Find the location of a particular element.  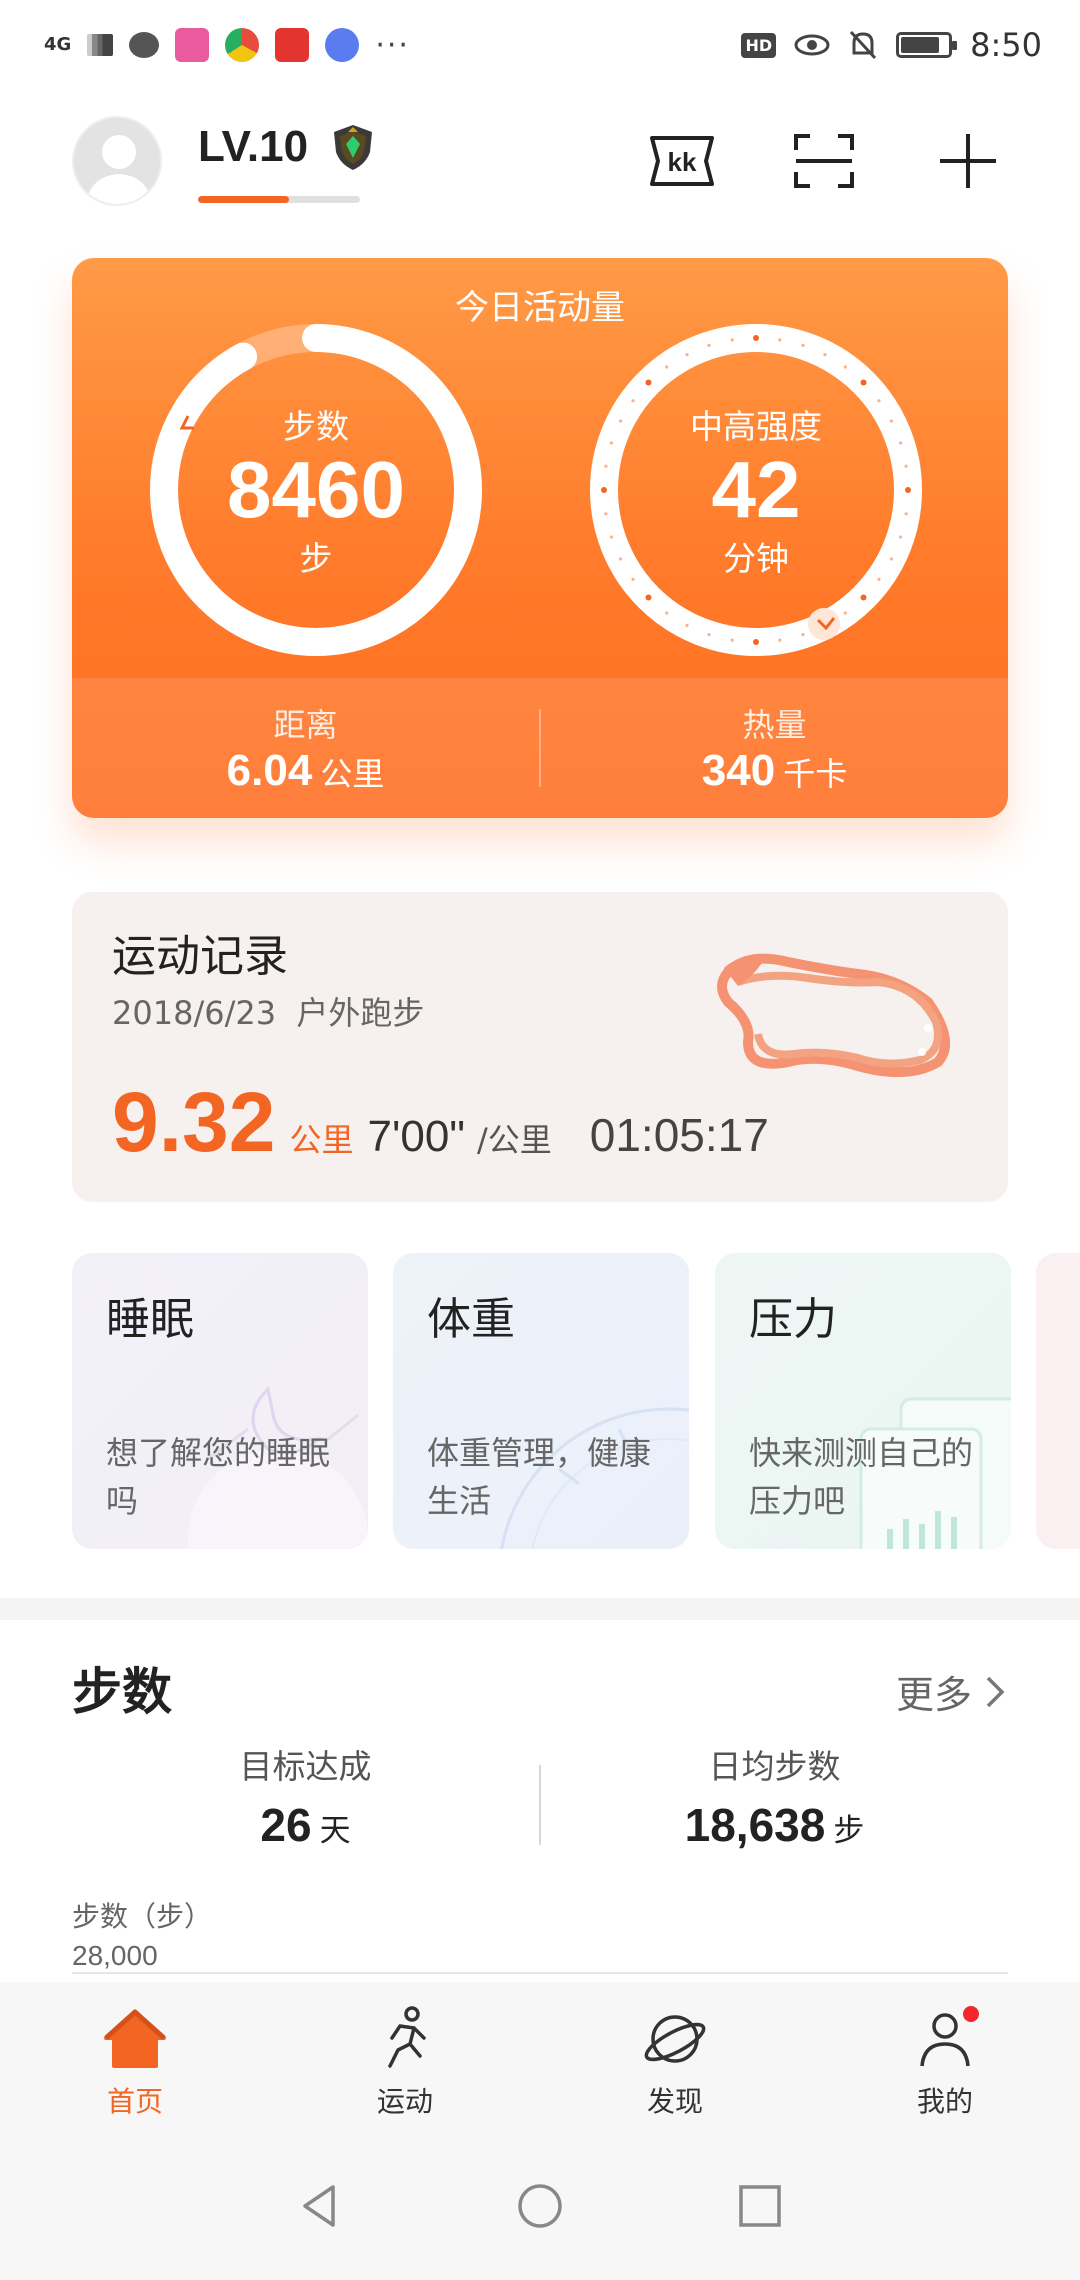

recents-icon is located at coordinates (760, 2206).